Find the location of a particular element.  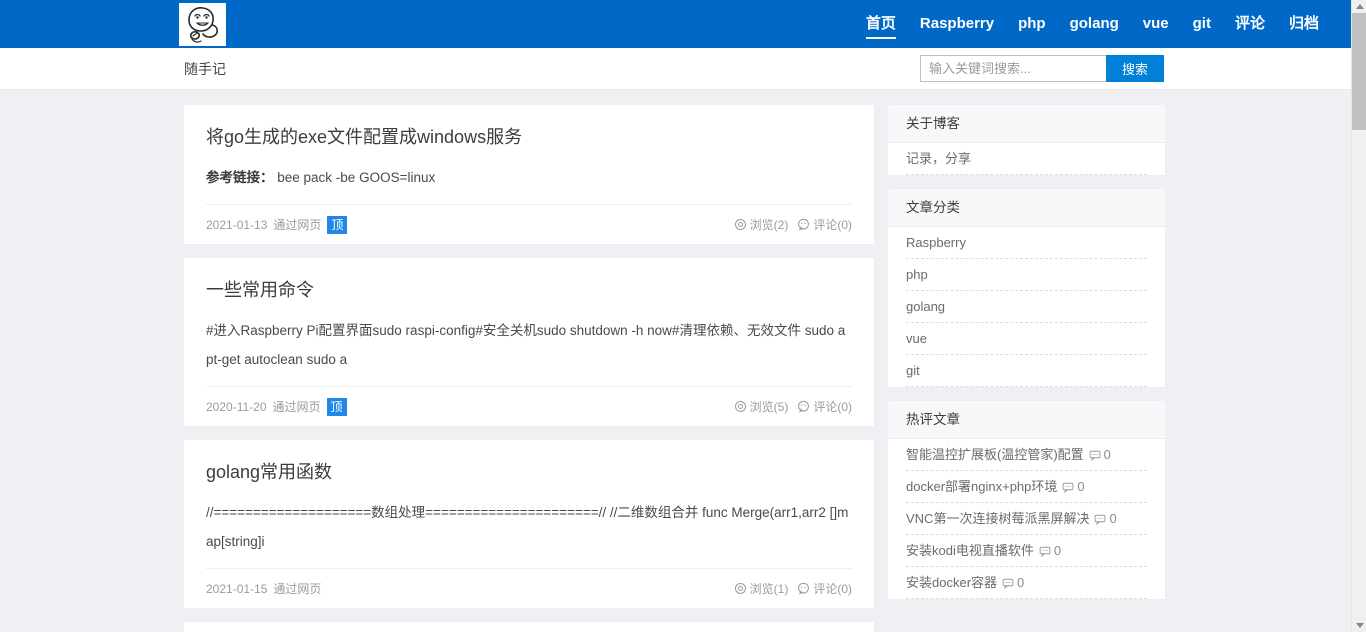

nav-item-archive: 归档 is located at coordinates (1304, 24).